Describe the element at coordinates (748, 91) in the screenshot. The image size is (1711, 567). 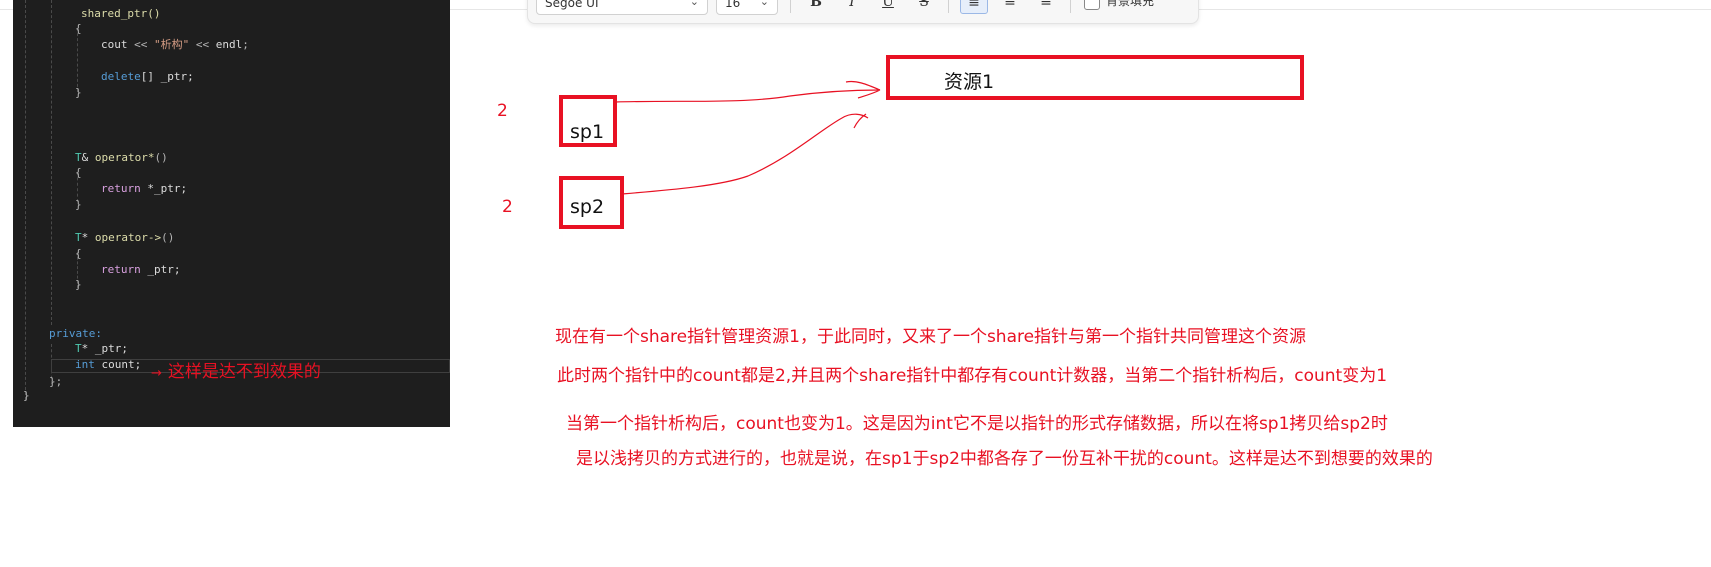
I see `sp1-to-resource-arrow` at that location.